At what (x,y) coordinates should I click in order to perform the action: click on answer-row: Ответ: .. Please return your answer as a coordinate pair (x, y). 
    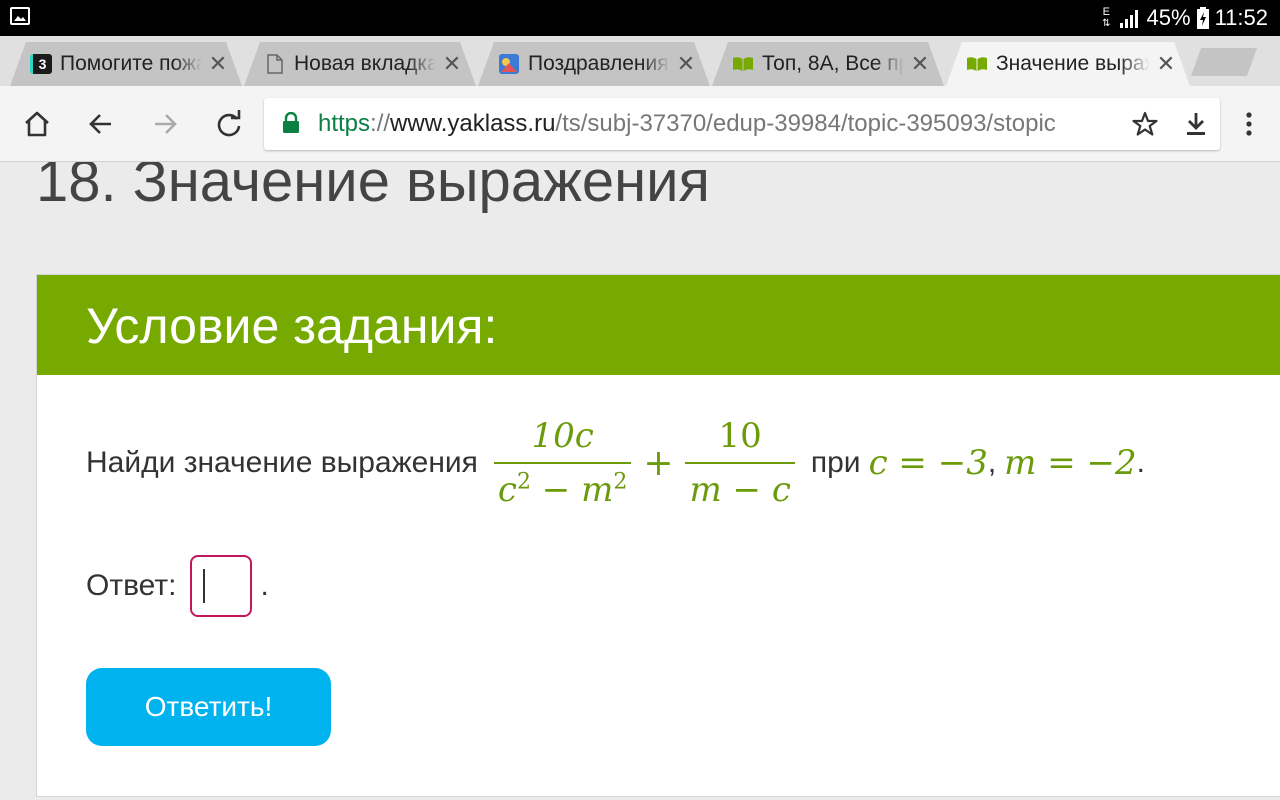
    Looking at the image, I should click on (177, 586).